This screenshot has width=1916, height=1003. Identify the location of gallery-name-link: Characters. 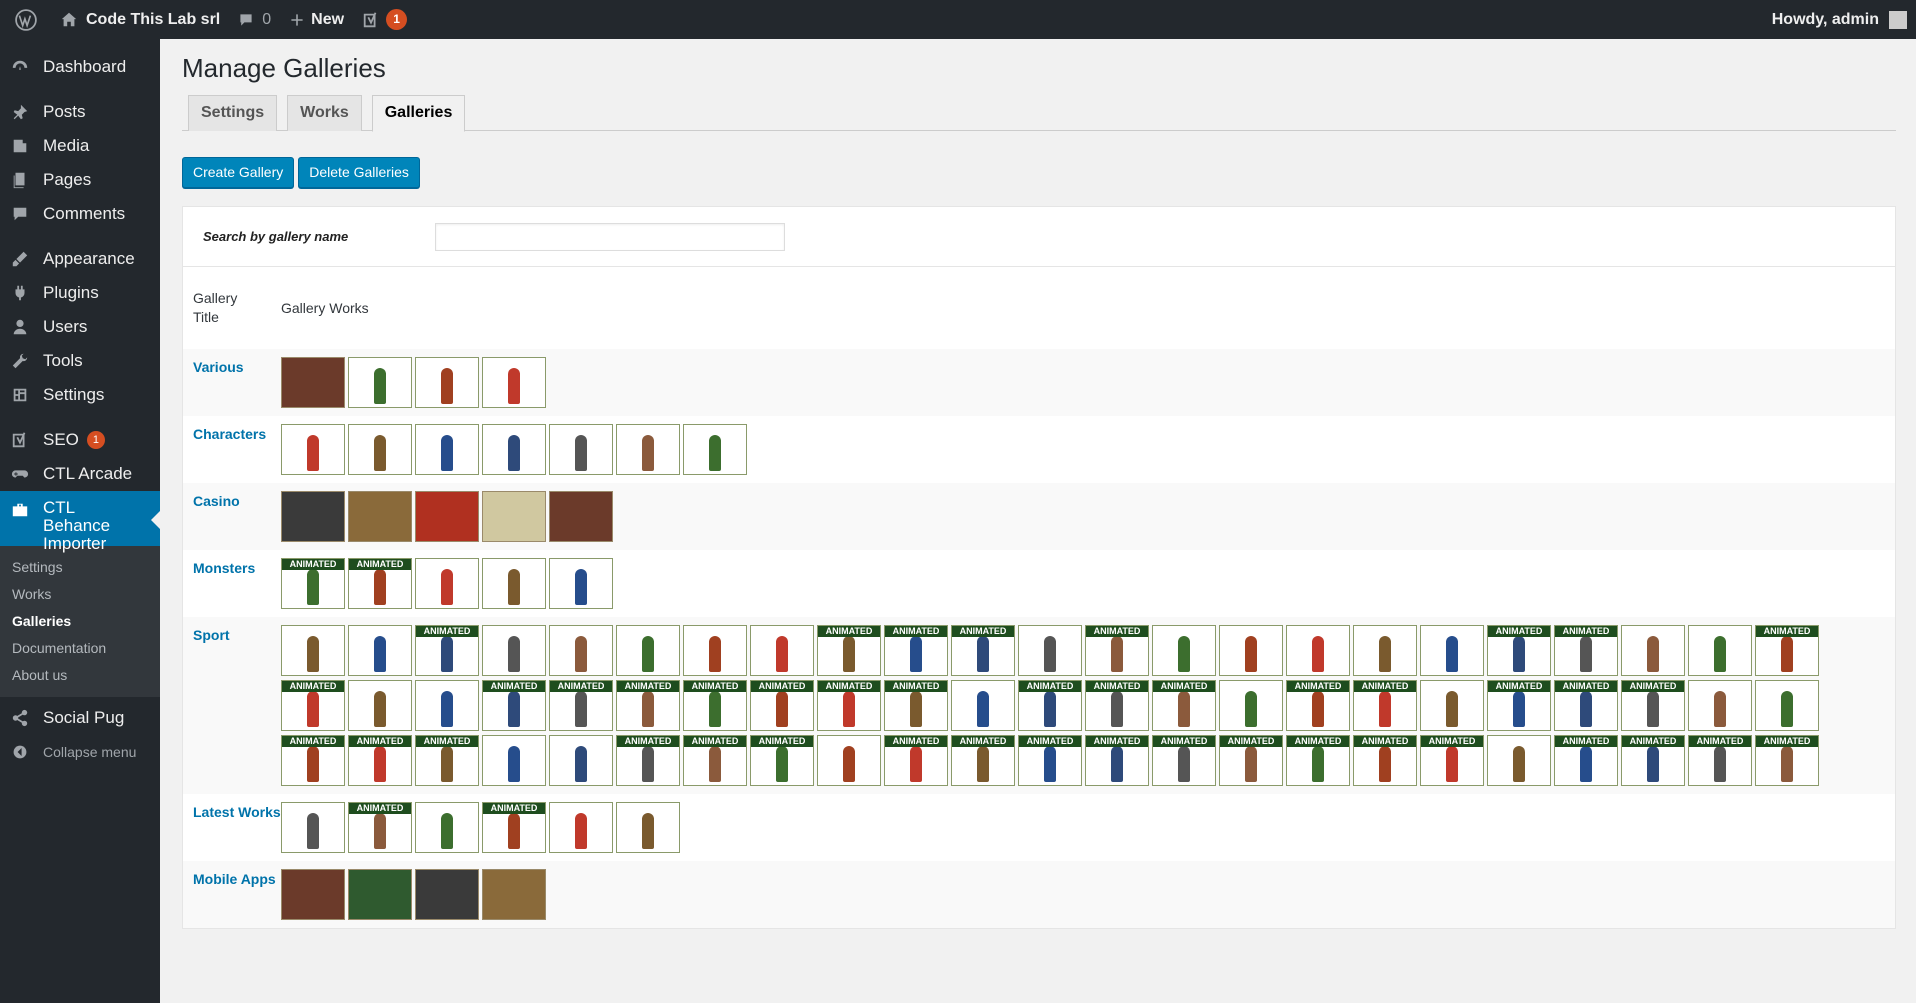
(237, 449).